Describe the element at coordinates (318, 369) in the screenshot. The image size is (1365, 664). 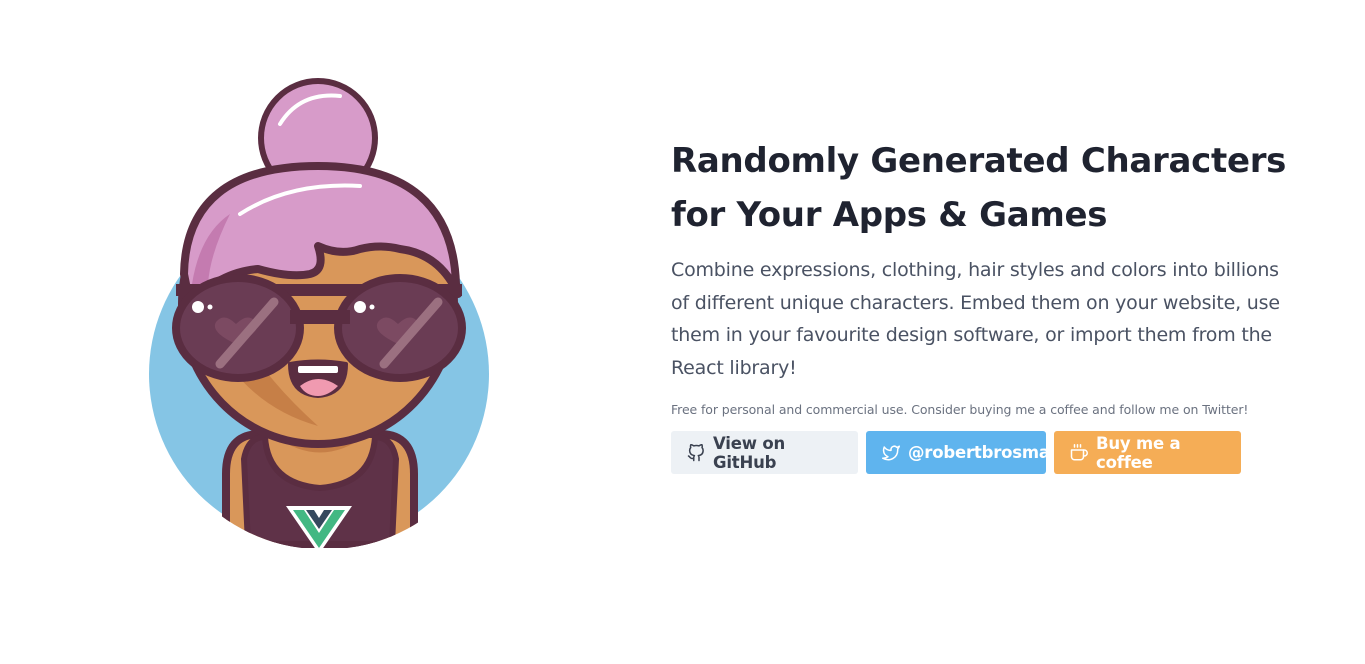
I see `teeth` at that location.